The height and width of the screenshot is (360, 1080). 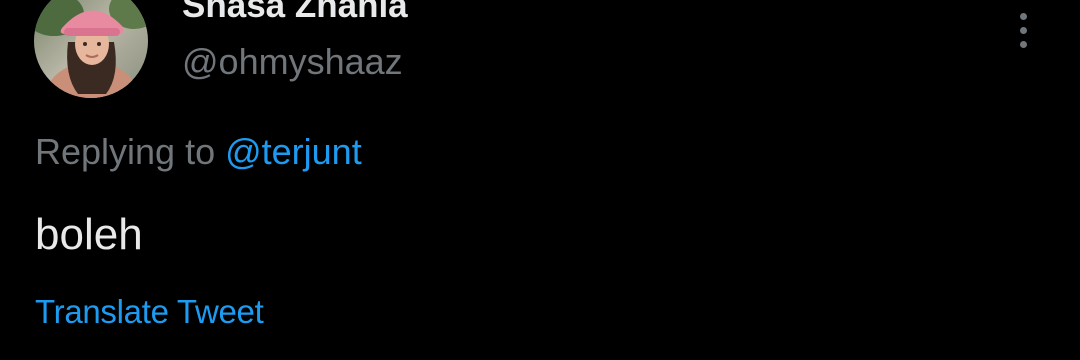 I want to click on more-options-button, so click(x=1023, y=30).